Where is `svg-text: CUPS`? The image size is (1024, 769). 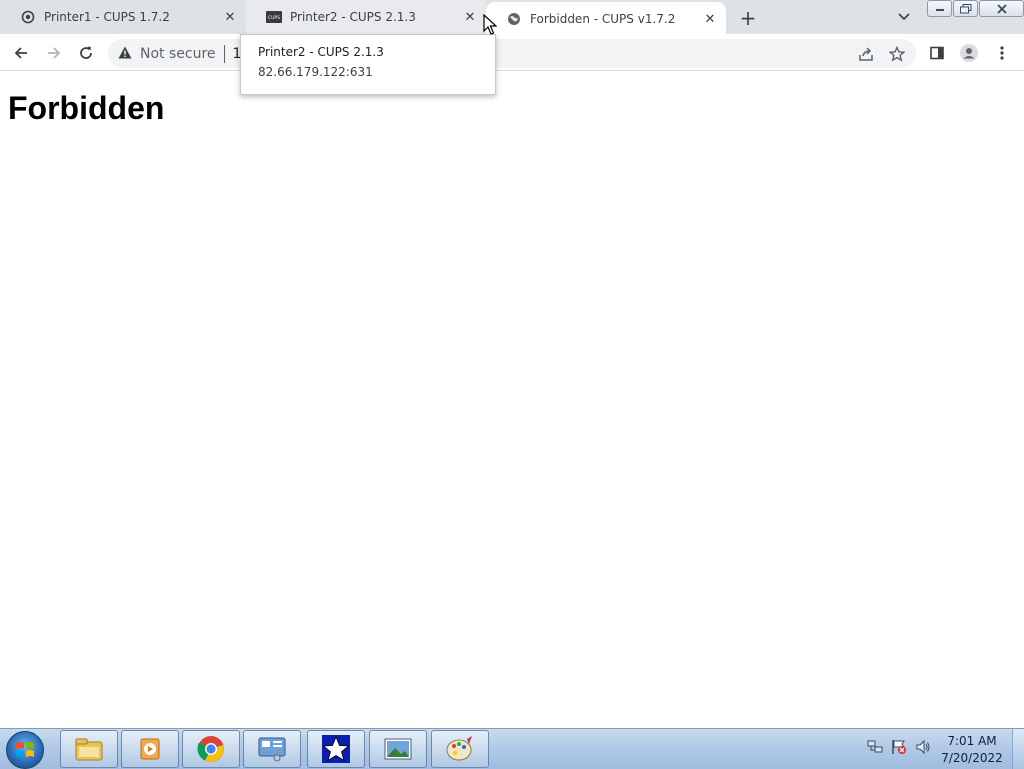 svg-text: CUPS is located at coordinates (274, 18).